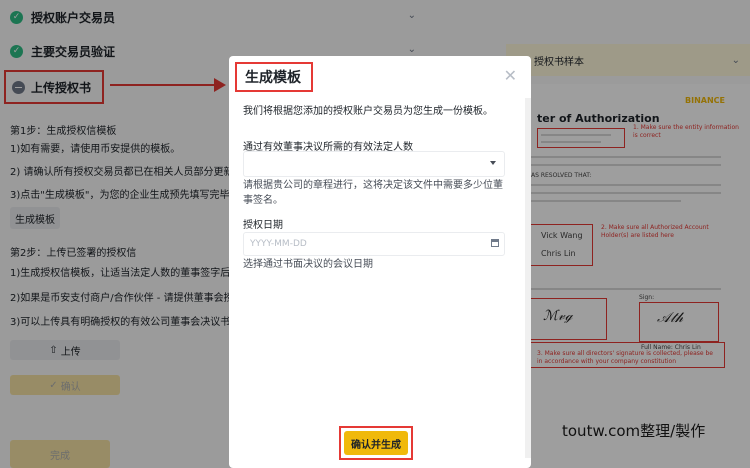 The image size is (750, 468). Describe the element at coordinates (495, 243) in the screenshot. I see `calendar-icon` at that location.